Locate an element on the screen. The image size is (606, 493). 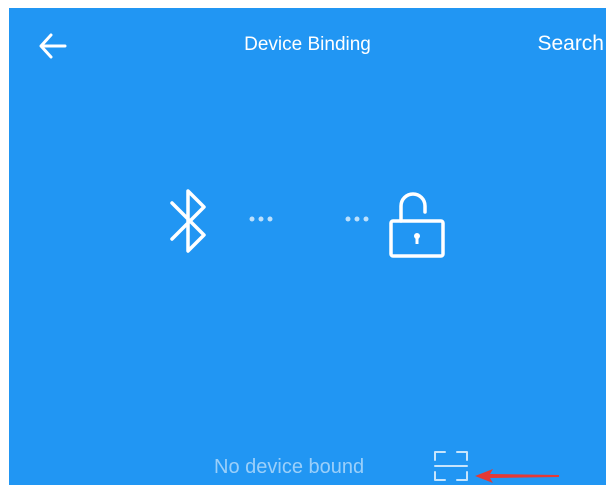
page-title: Device Binding is located at coordinates (307, 44).